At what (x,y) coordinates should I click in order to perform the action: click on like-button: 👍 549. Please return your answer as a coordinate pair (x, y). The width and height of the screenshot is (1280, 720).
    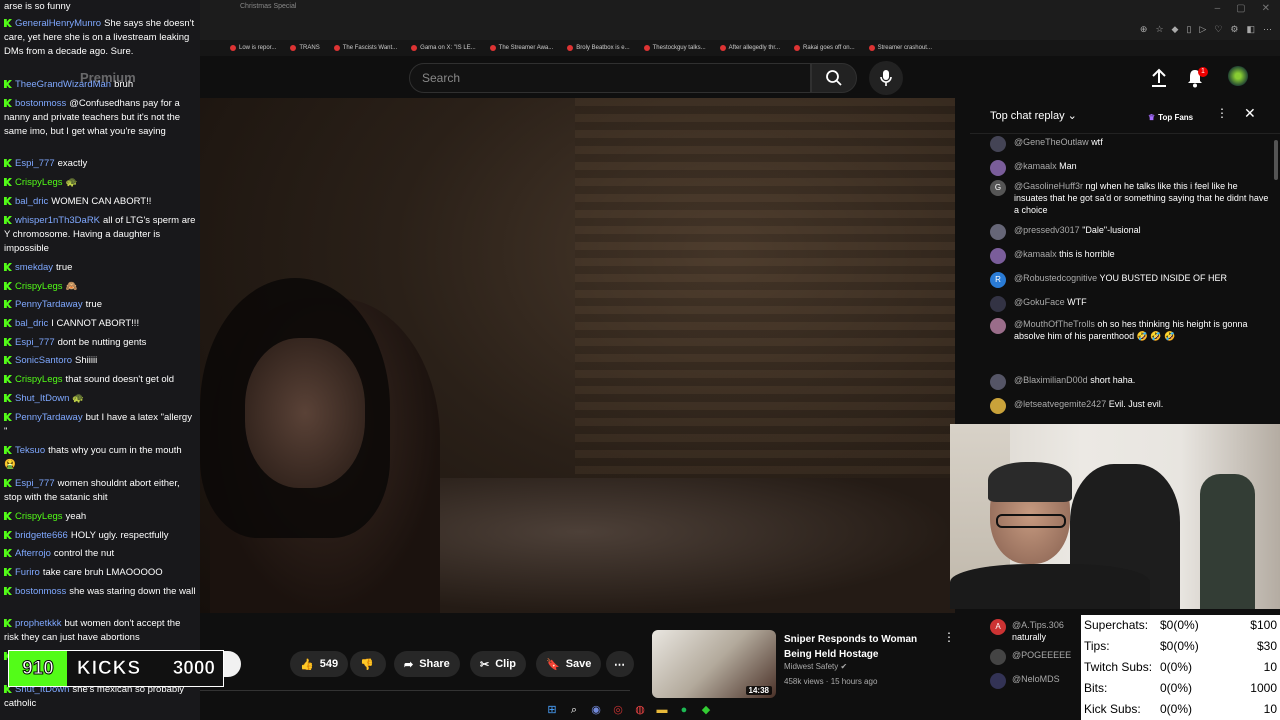
    Looking at the image, I should click on (319, 664).